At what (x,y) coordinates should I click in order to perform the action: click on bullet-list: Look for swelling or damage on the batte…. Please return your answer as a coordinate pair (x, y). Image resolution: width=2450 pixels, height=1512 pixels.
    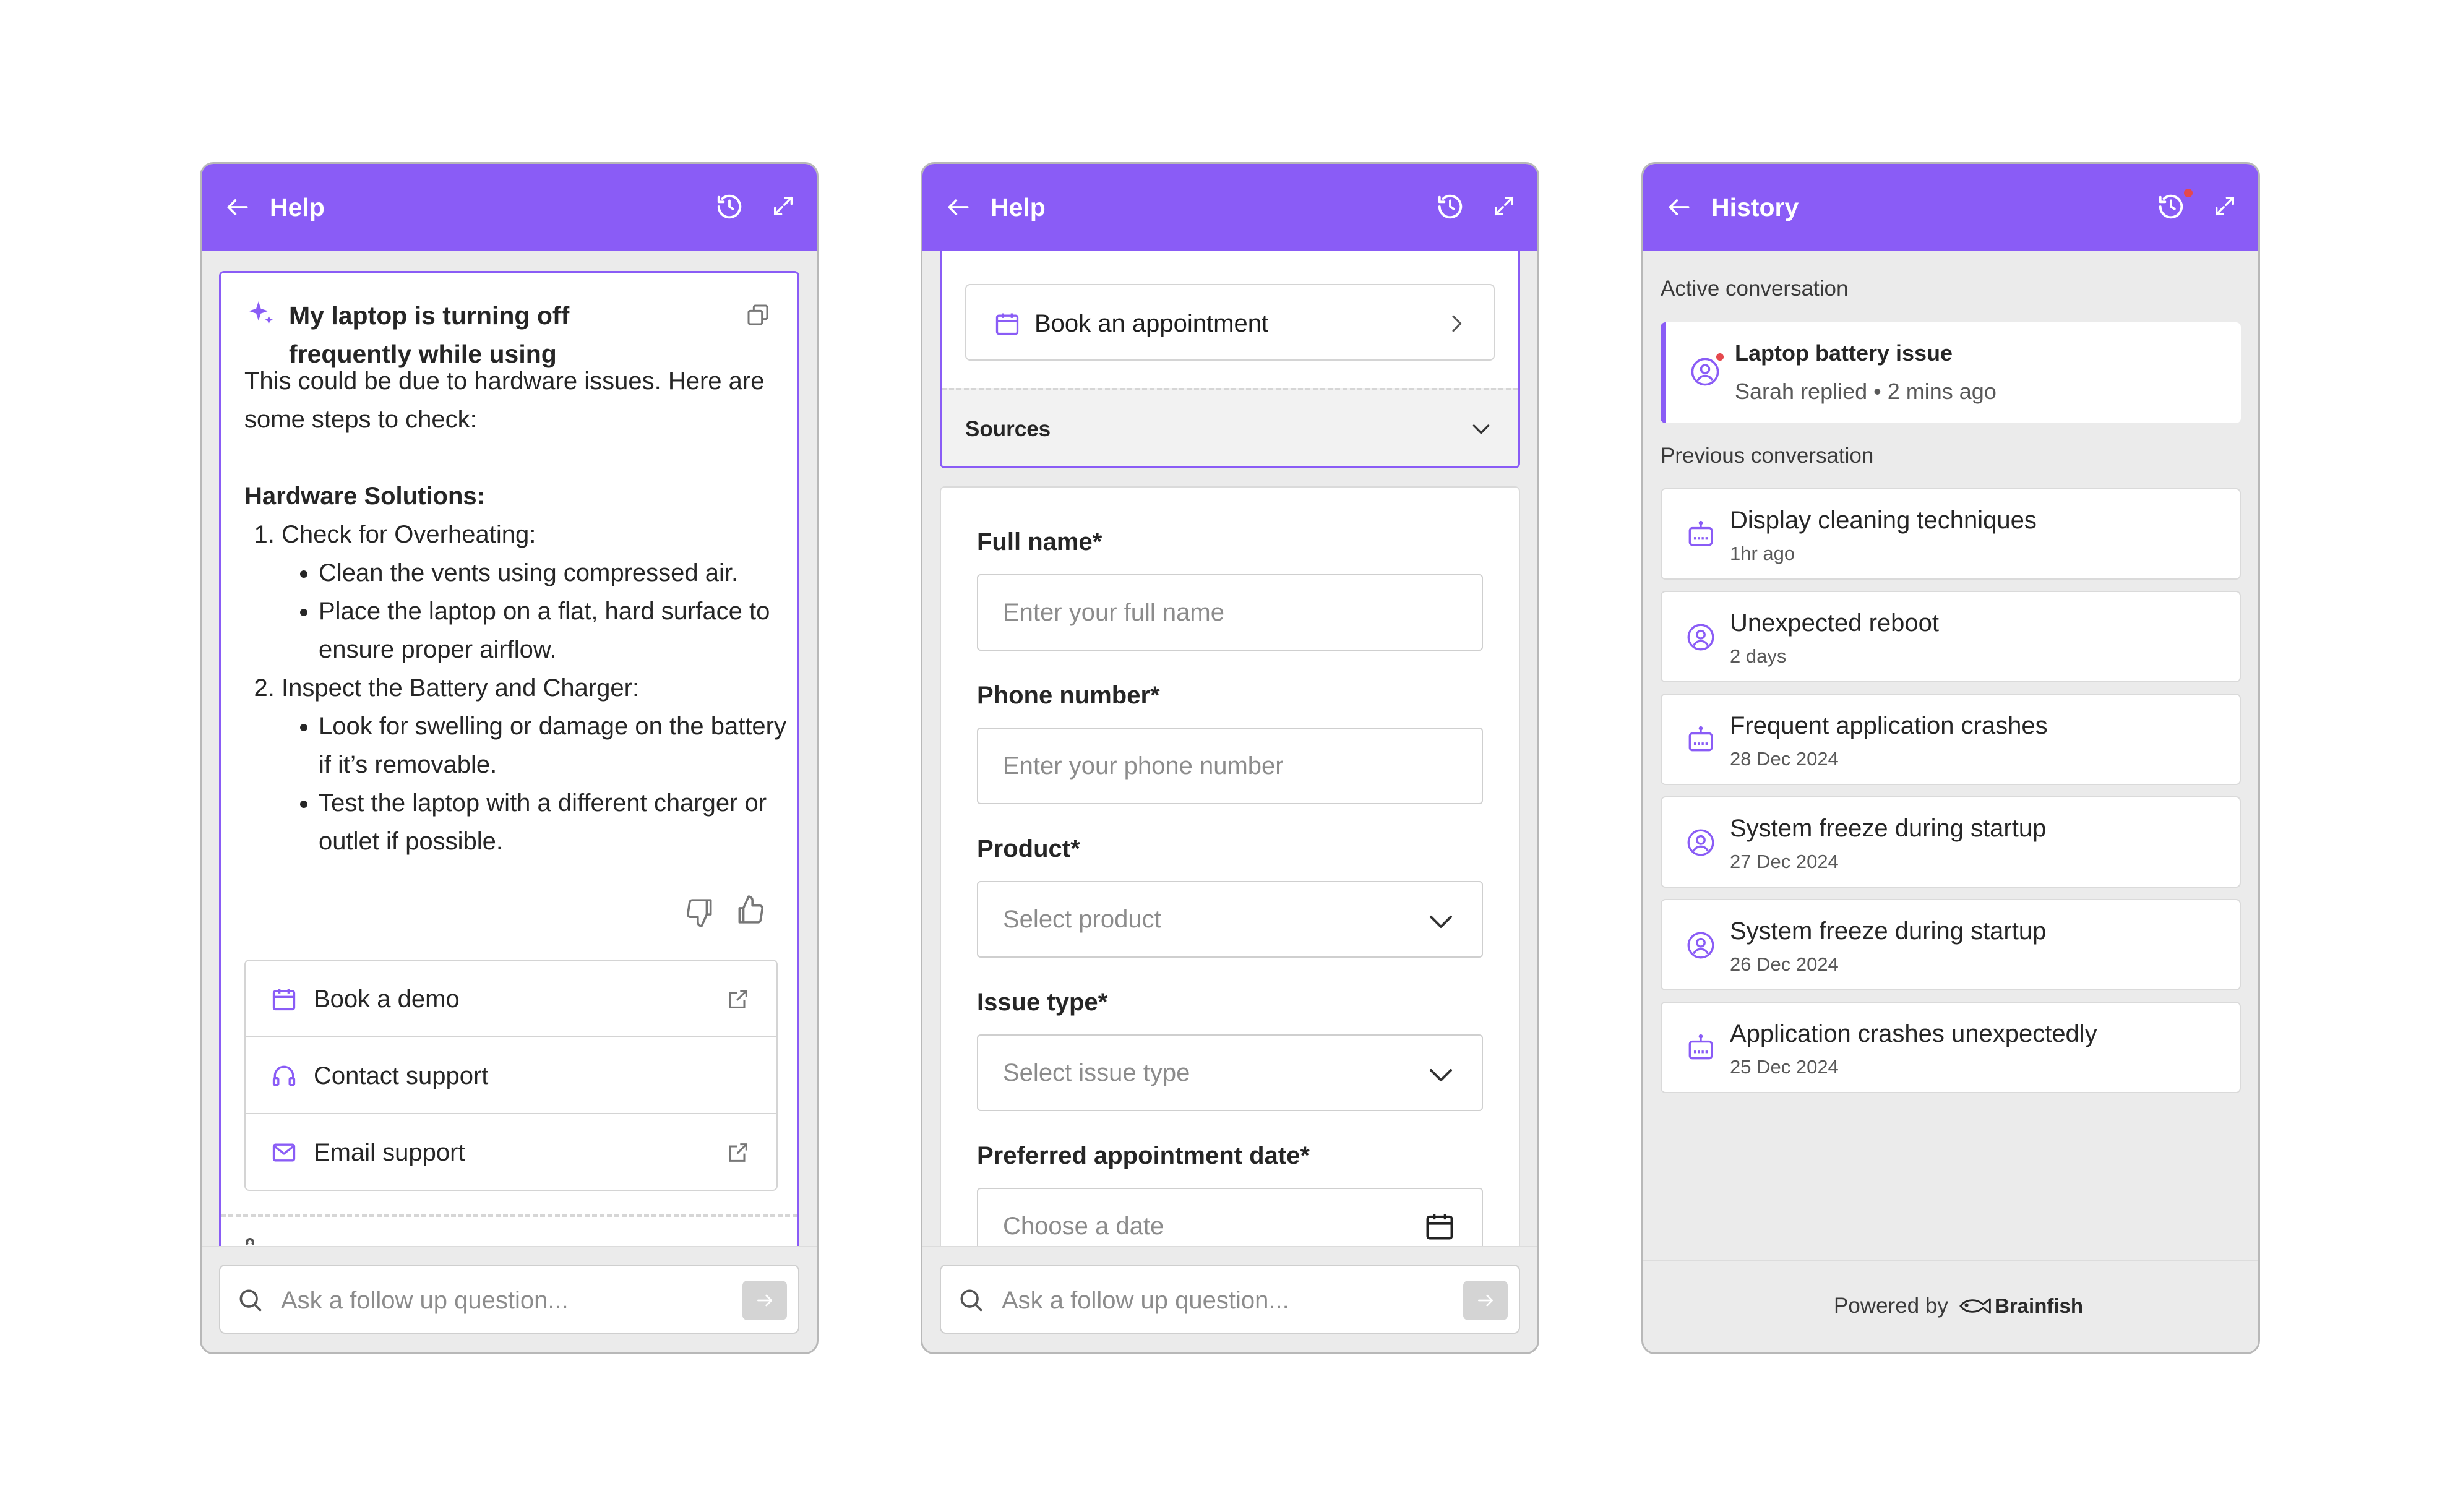
    Looking at the image, I should click on (554, 784).